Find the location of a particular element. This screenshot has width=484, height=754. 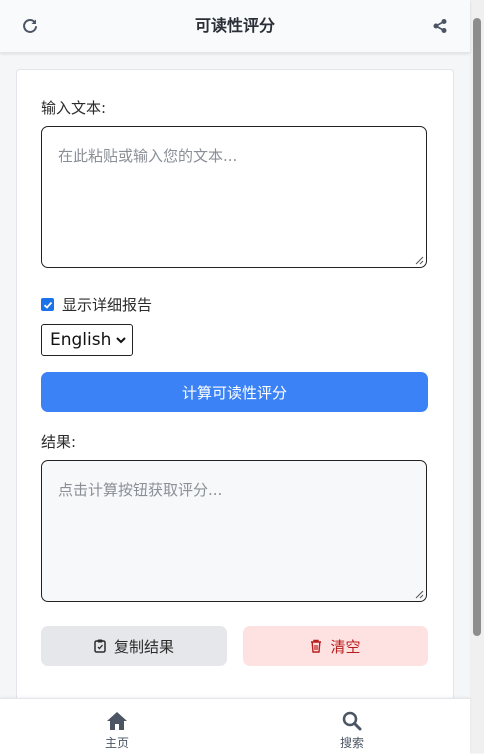

clear-button: 清空 is located at coordinates (335, 646).